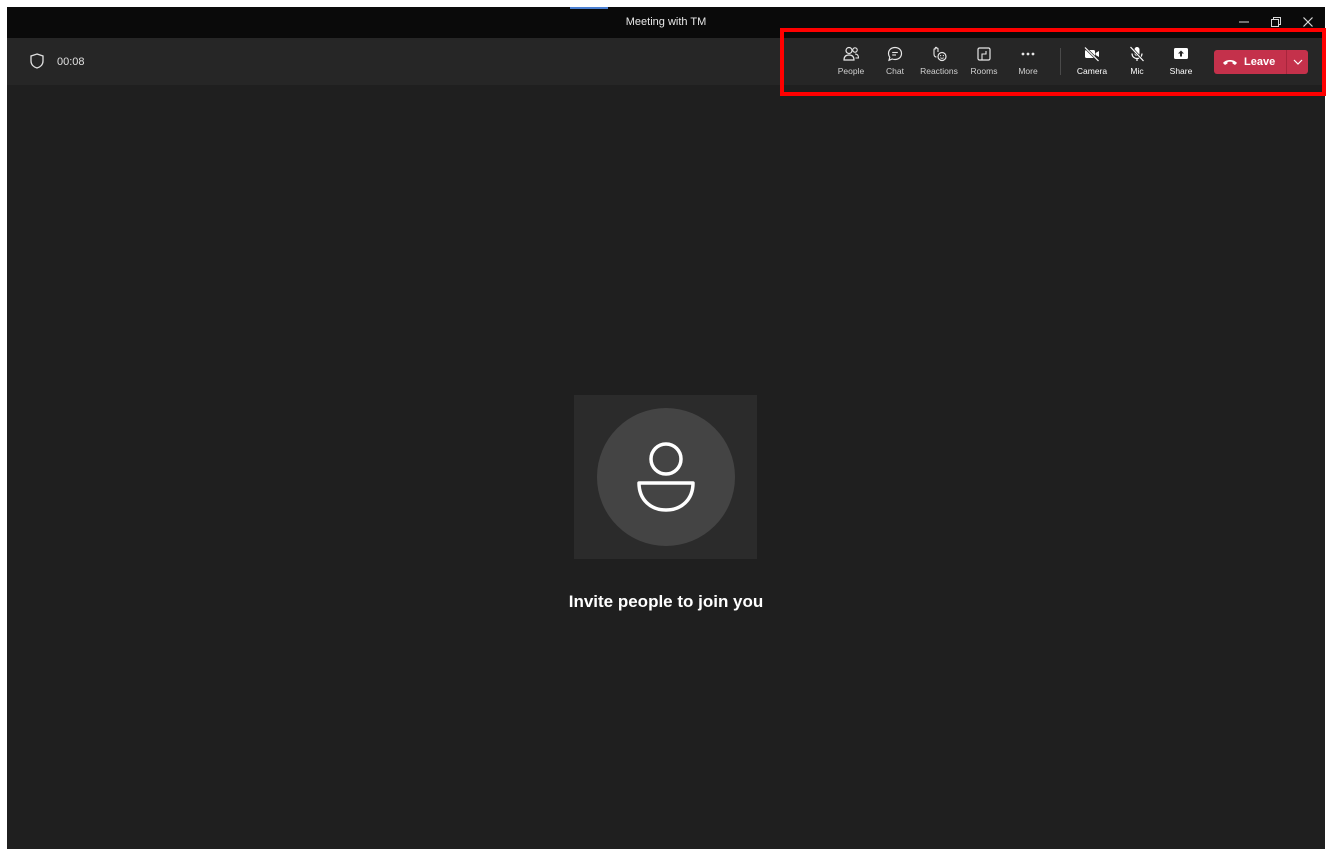 The width and height of the screenshot is (1332, 849). What do you see at coordinates (71, 62) in the screenshot?
I see `meeting-timer: 00:08` at bounding box center [71, 62].